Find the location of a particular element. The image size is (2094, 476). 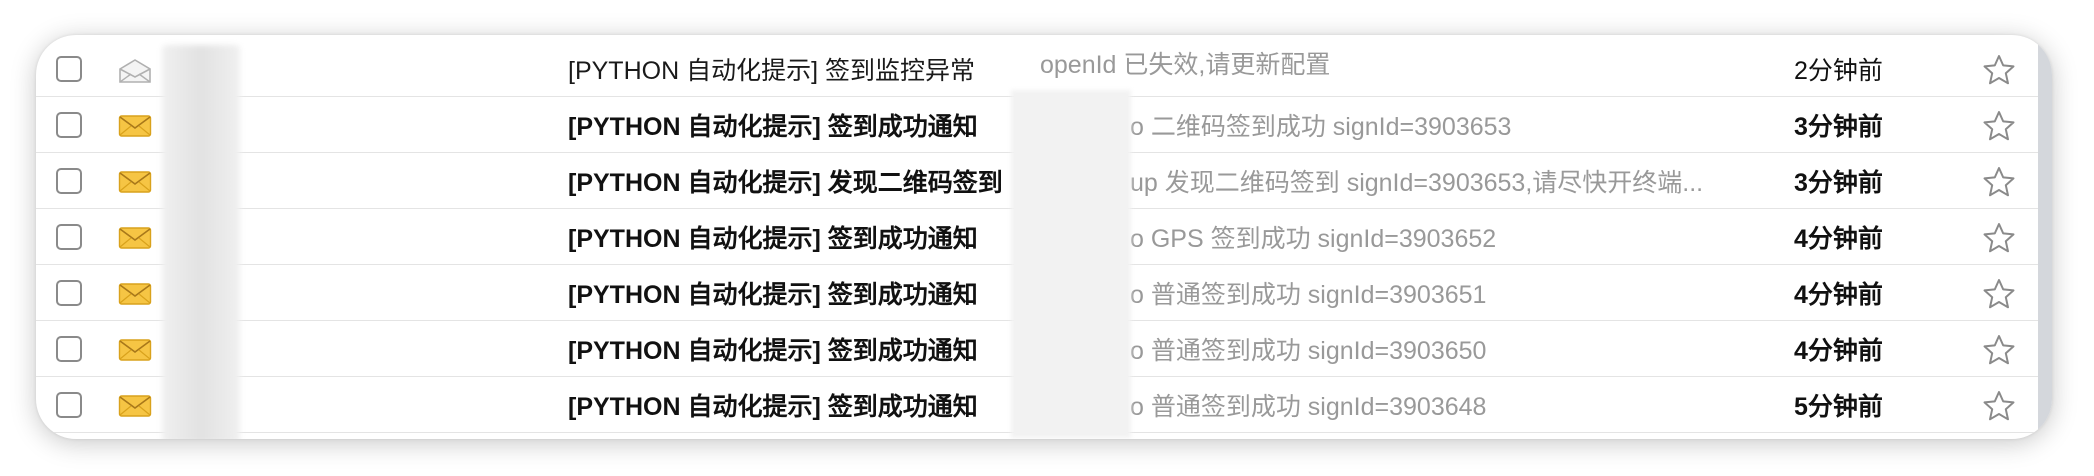

mail-preview: o GPS 签到成功 signId=3903652 is located at coordinates (1313, 239).